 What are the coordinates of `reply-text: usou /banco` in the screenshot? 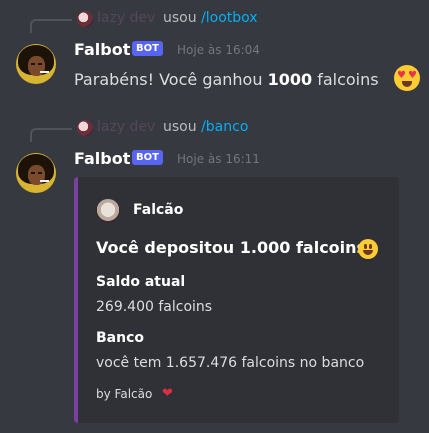 It's located at (205, 127).